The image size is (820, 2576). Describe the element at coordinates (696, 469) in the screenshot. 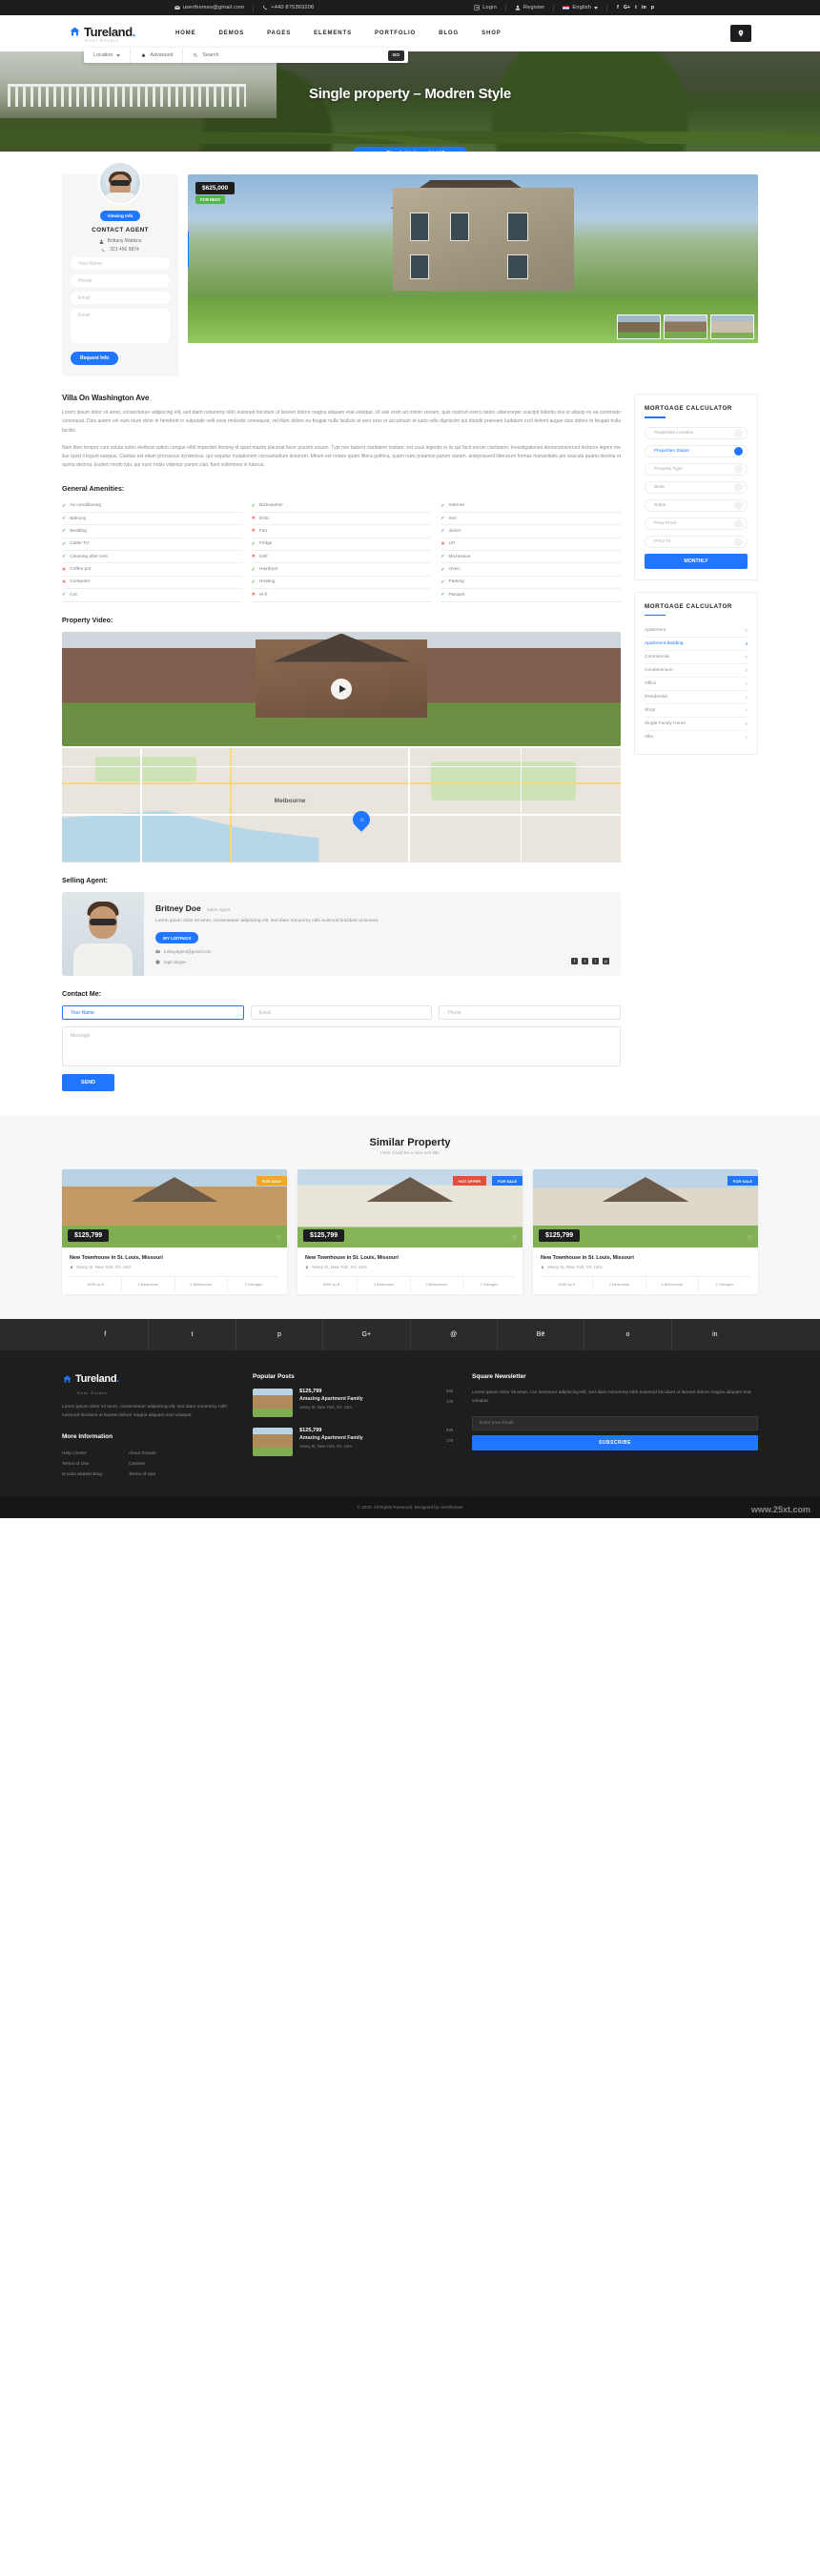

I see `mortgage-field-type: Property Type` at that location.